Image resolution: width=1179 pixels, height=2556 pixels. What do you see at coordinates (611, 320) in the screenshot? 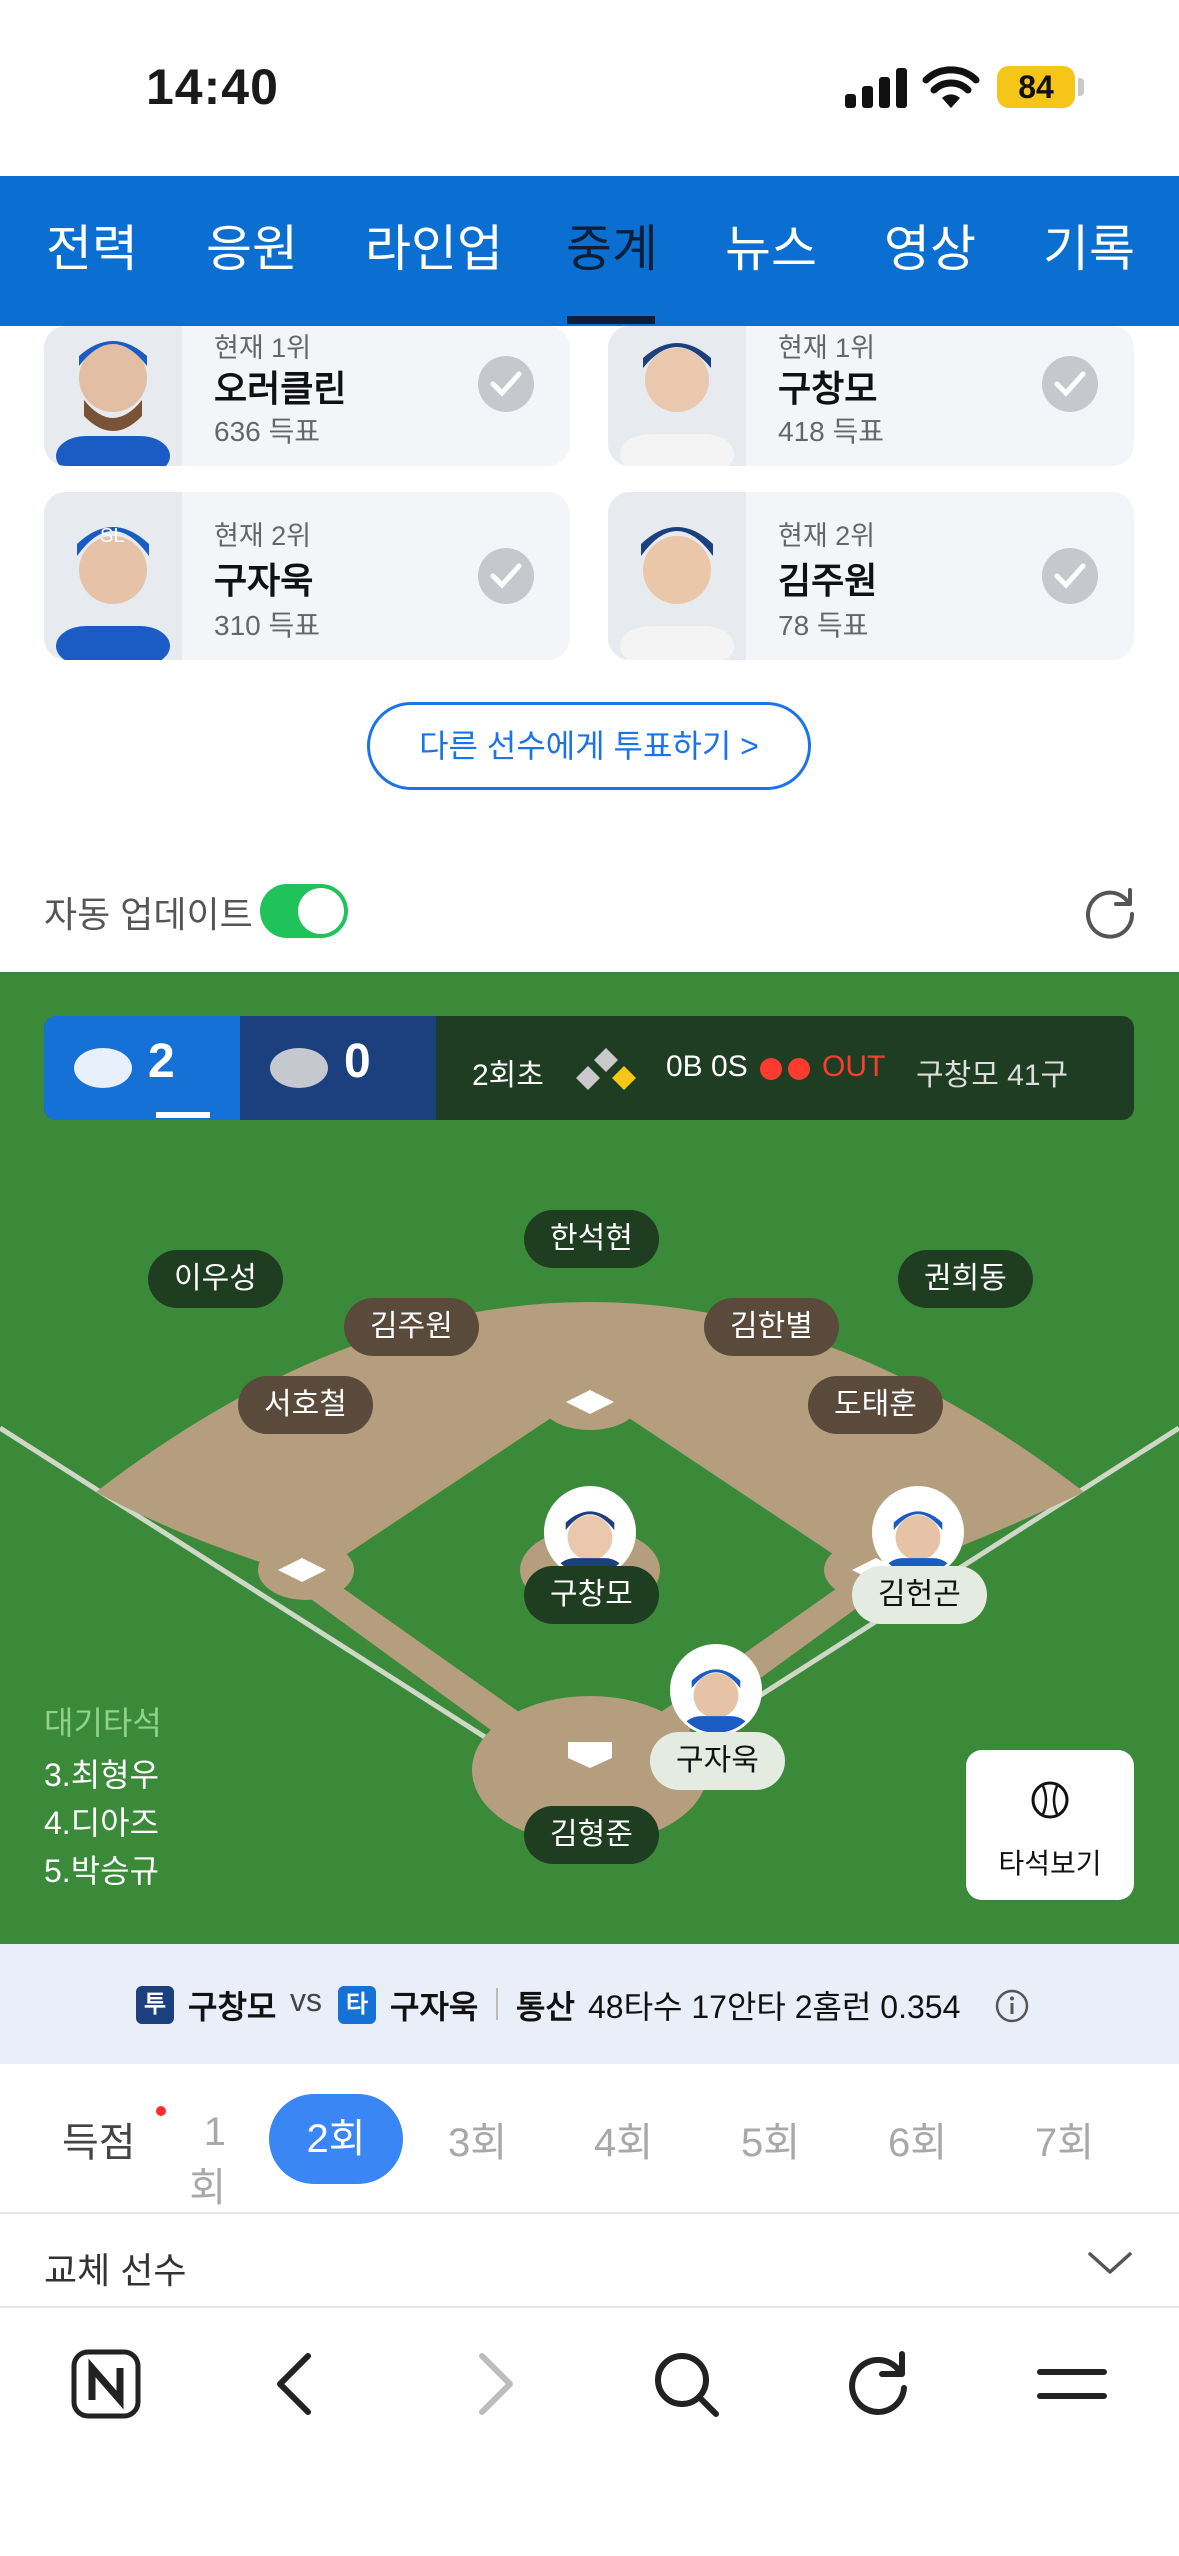
I see `active-tab-indicator` at bounding box center [611, 320].